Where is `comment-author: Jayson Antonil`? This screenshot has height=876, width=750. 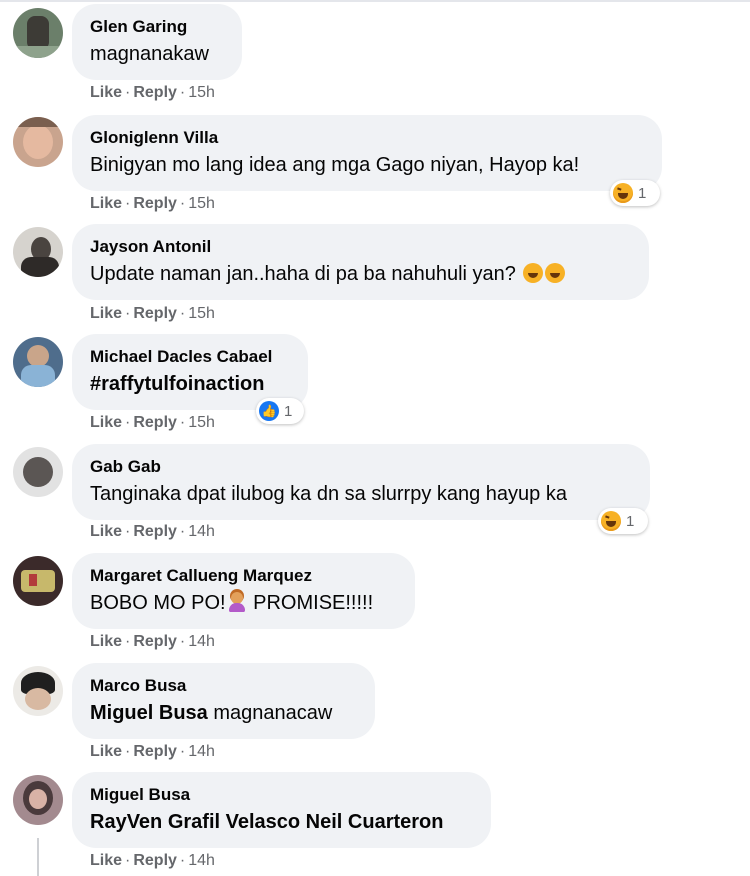 comment-author: Jayson Antonil is located at coordinates (150, 247).